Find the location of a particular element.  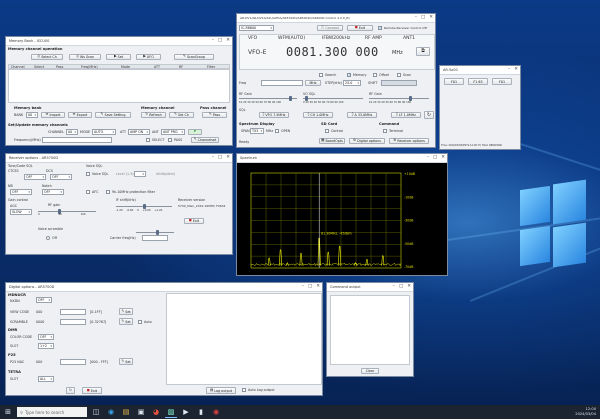

store-button: ▣ is located at coordinates (141, 412).